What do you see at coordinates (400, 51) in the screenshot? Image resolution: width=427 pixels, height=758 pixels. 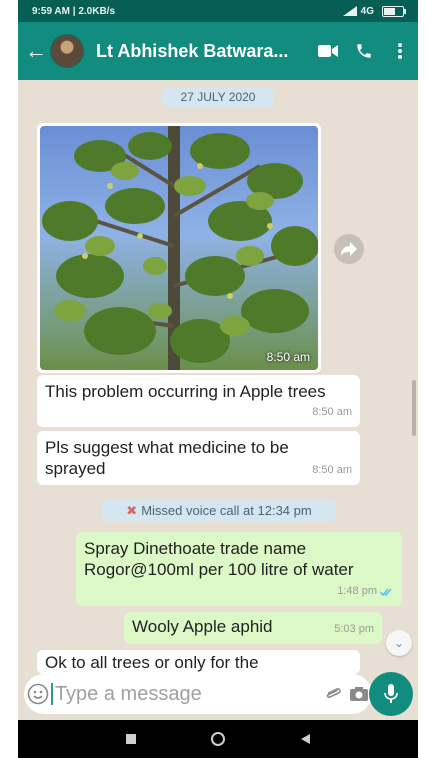 I see `more-vert-icon` at bounding box center [400, 51].